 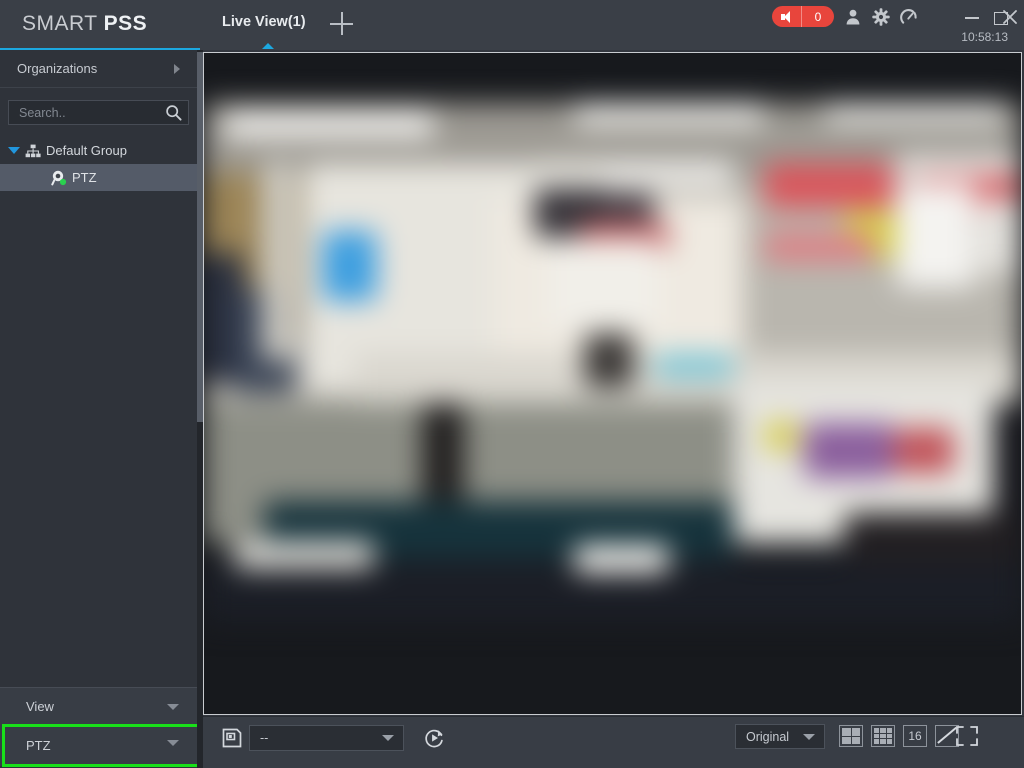 I want to click on tree-node-label: PTZ, so click(x=84, y=177).